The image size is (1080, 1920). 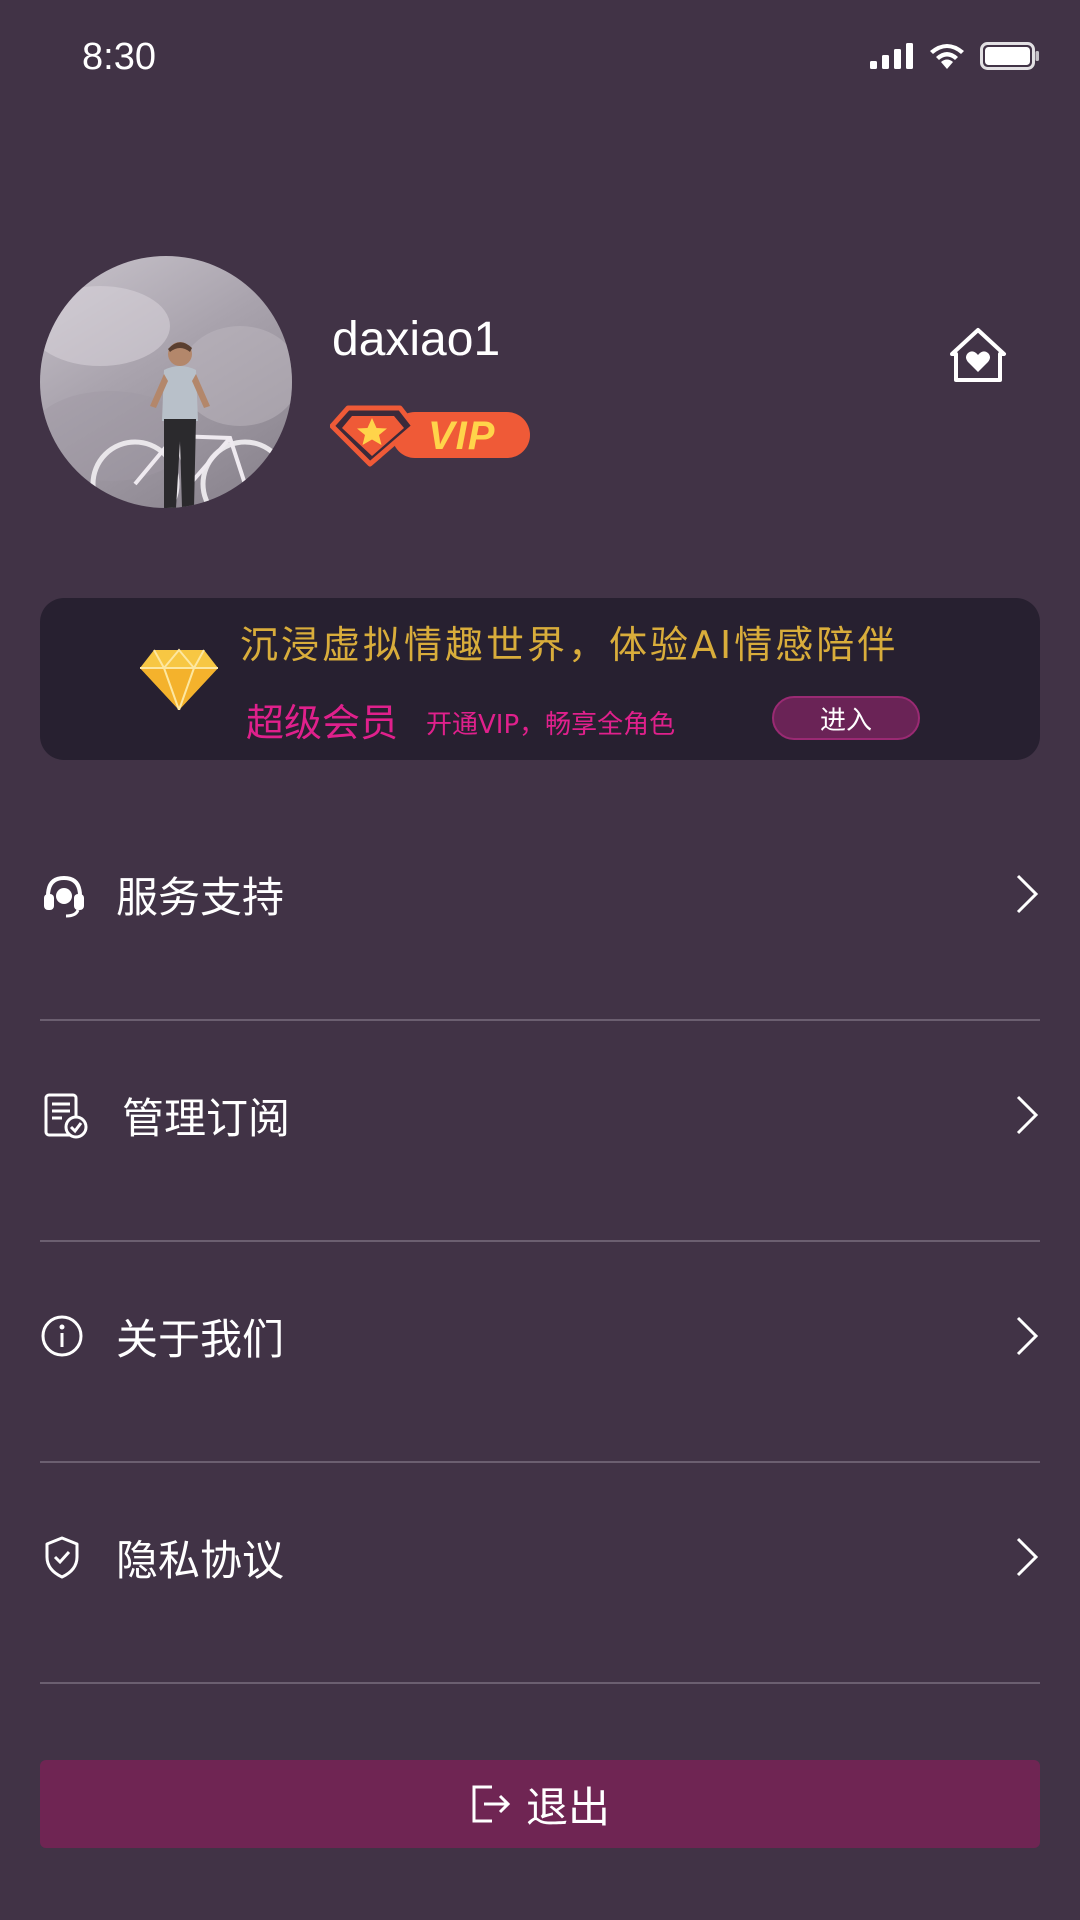 What do you see at coordinates (569, 645) in the screenshot?
I see `banner-title: 沉浸虚拟情趣世界，体验AI情感陪伴` at bounding box center [569, 645].